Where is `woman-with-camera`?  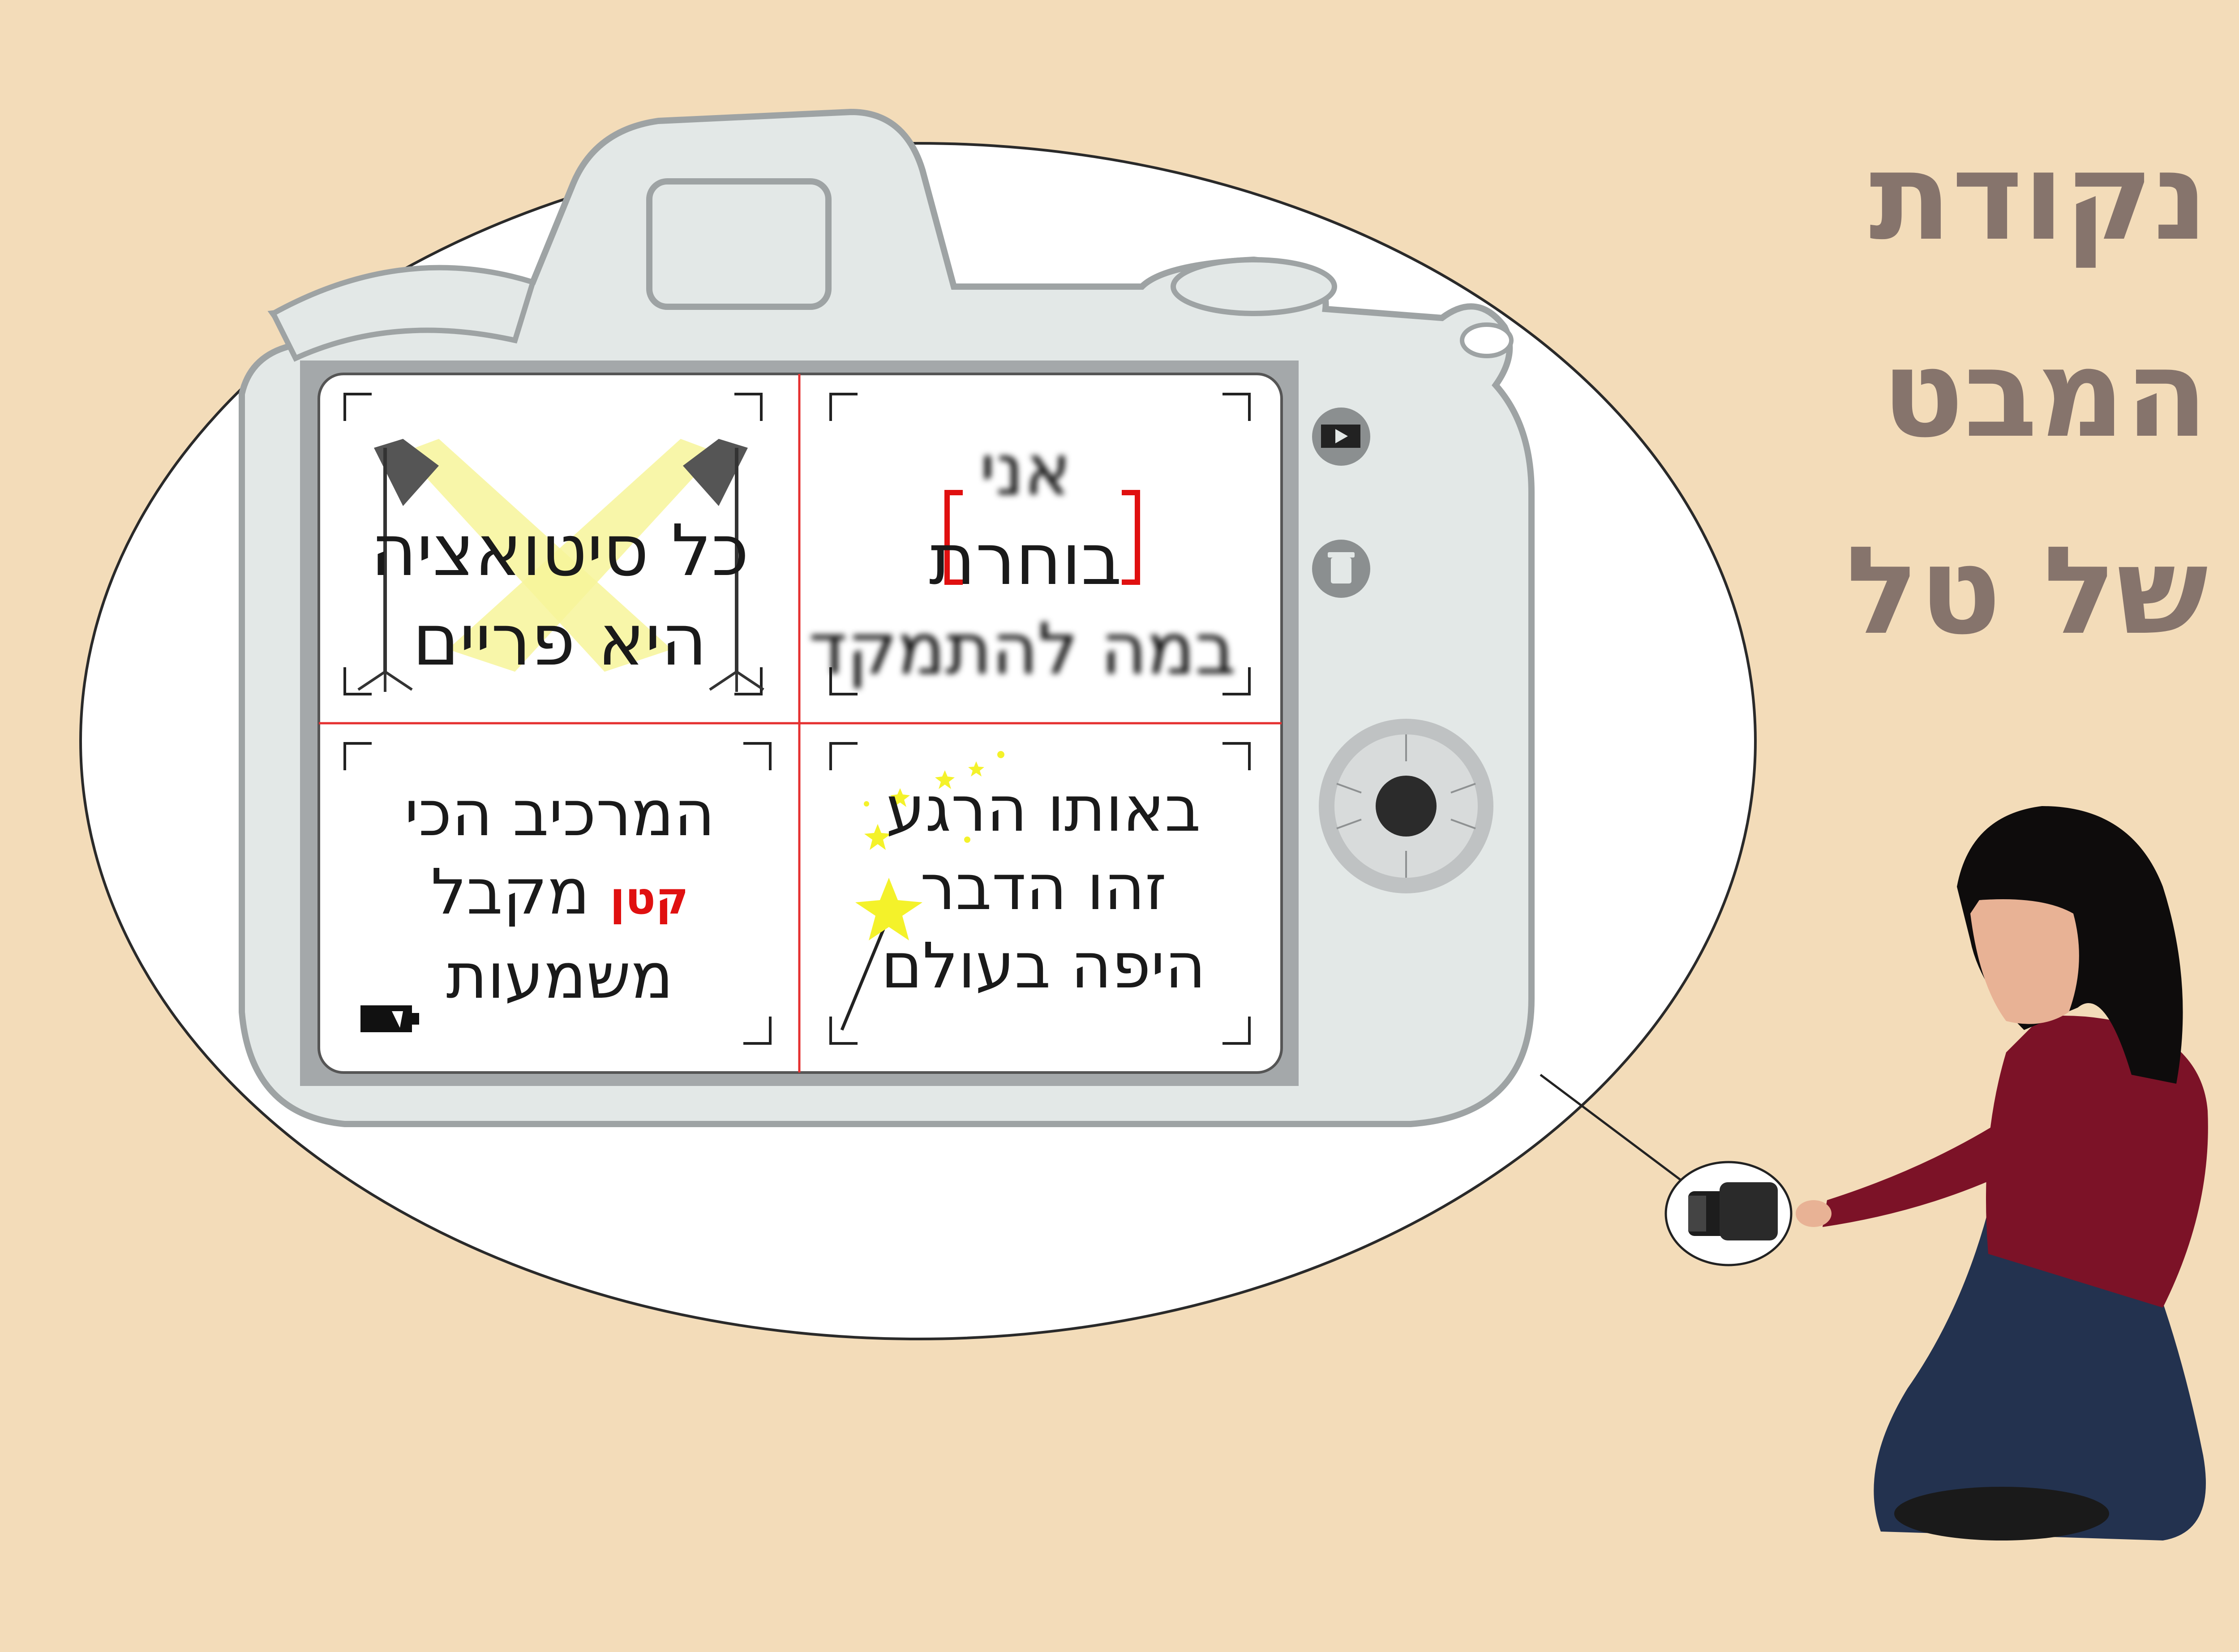 woman-with-camera is located at coordinates (2002, 1173).